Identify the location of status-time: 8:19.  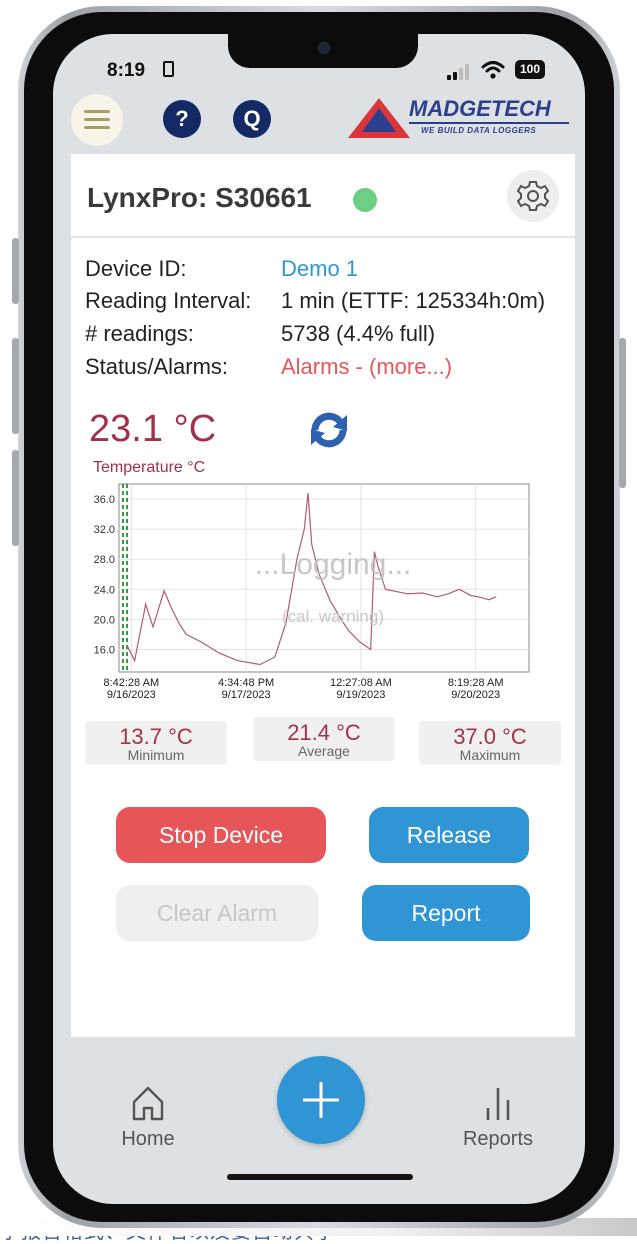
(126, 70).